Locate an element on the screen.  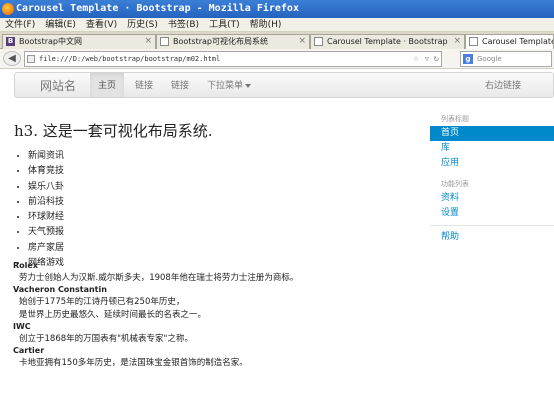
list-item: 房产家居 is located at coordinates (46, 248).